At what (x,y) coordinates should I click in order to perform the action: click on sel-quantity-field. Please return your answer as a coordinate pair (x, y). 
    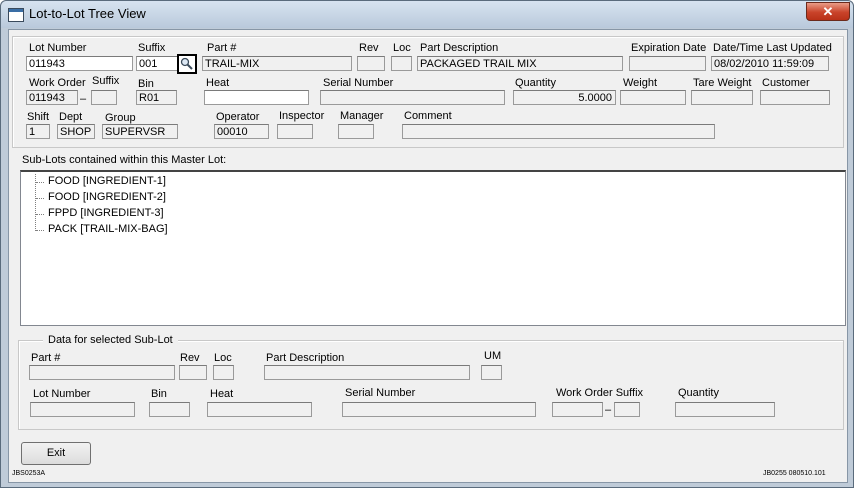
    Looking at the image, I should click on (725, 409).